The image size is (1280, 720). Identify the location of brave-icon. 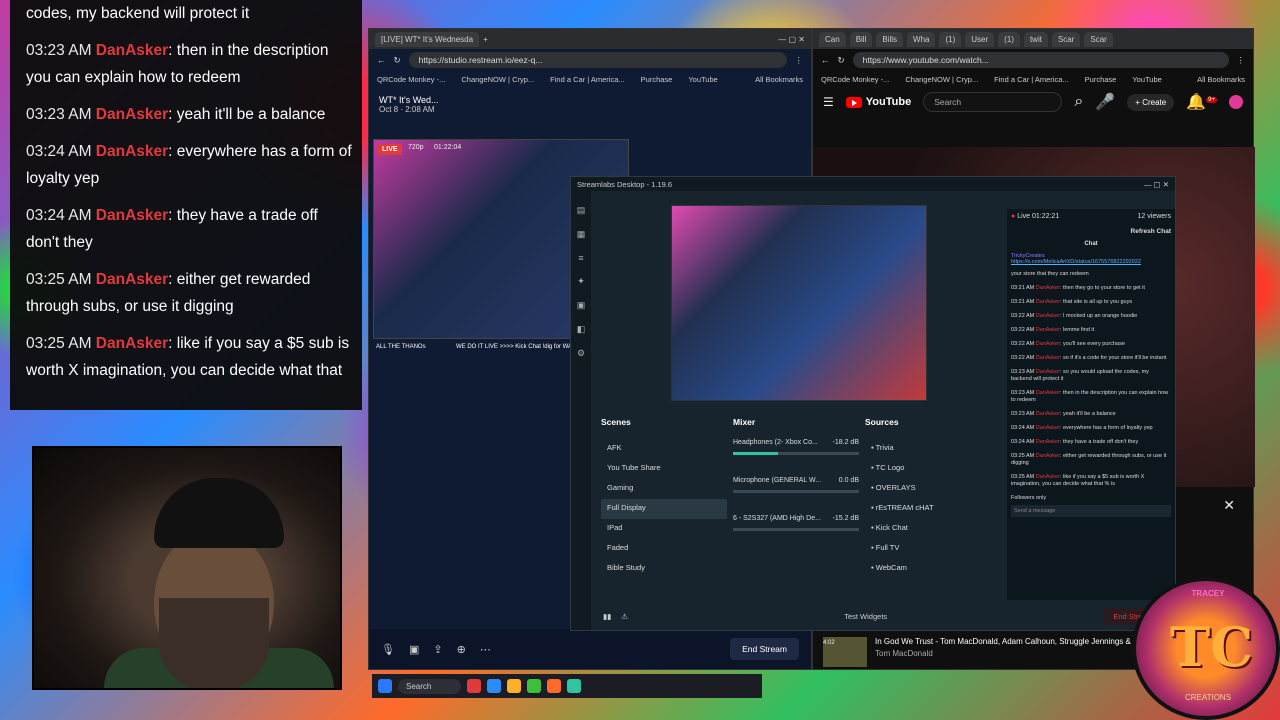
(554, 686).